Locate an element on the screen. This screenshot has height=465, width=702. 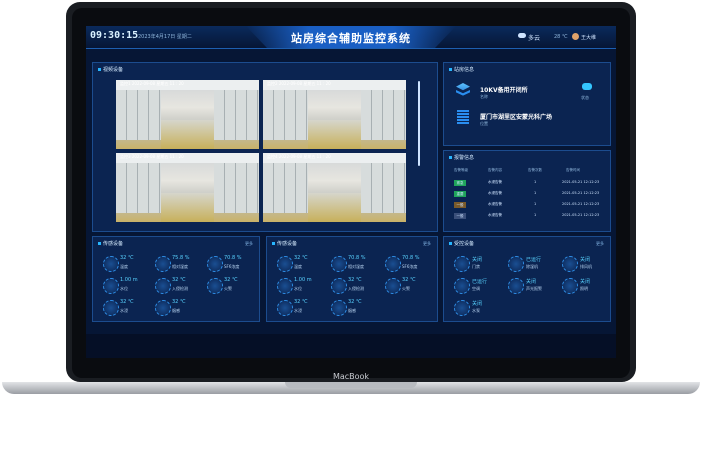
device-name: 声光报警 is located at coordinates (534, 288).